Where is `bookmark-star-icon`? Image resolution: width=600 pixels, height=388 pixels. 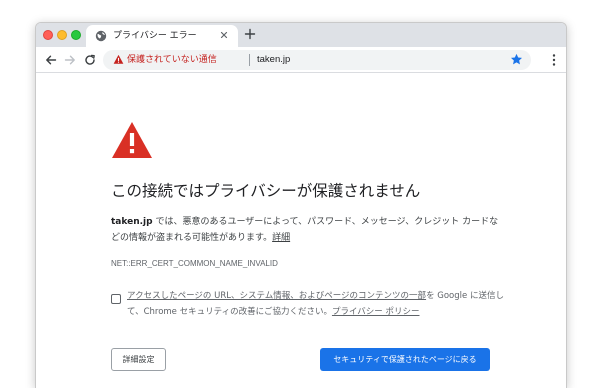
bookmark-star-icon is located at coordinates (516, 59).